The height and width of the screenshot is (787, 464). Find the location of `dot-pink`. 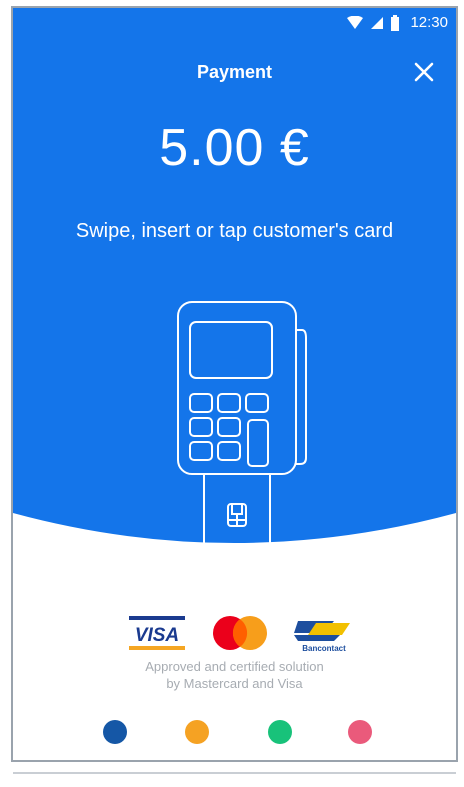

dot-pink is located at coordinates (360, 732).